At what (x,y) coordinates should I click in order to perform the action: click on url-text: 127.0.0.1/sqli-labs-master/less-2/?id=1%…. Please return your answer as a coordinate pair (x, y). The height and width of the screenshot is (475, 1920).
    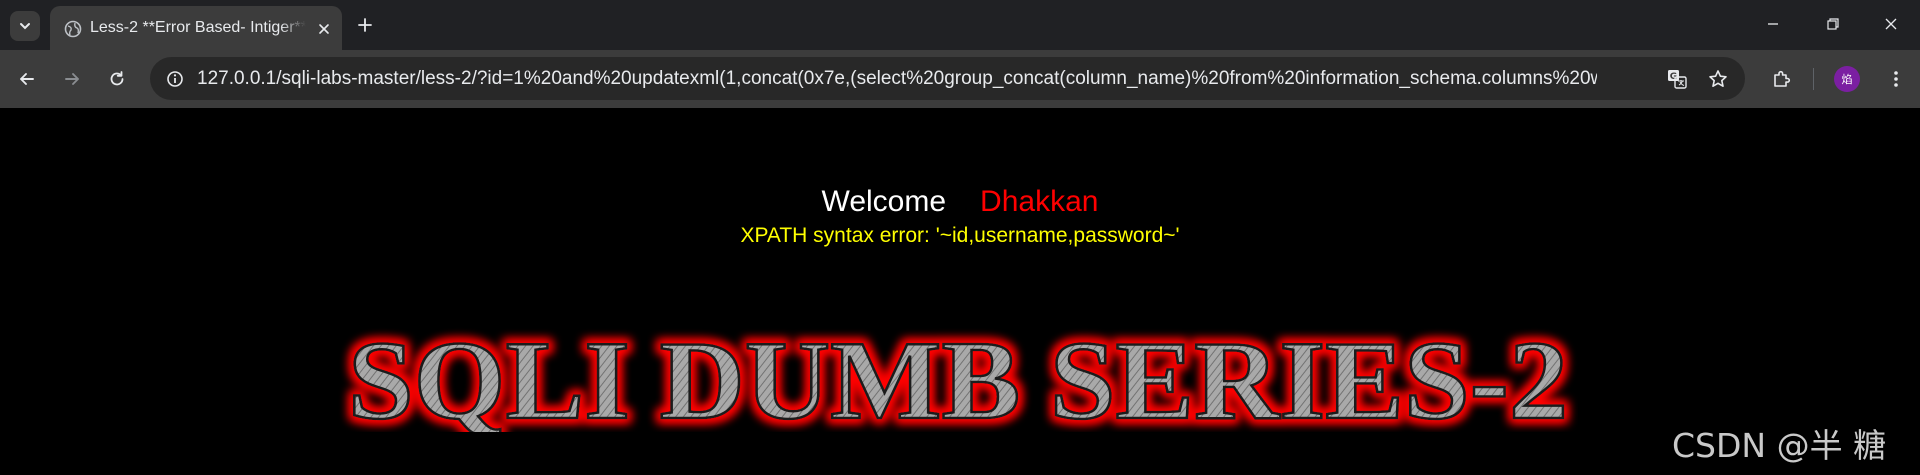
    Looking at the image, I should click on (897, 79).